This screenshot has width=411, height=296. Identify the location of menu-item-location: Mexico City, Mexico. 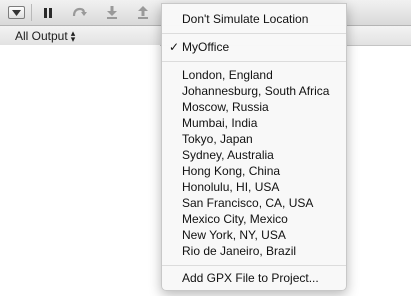
(254, 219).